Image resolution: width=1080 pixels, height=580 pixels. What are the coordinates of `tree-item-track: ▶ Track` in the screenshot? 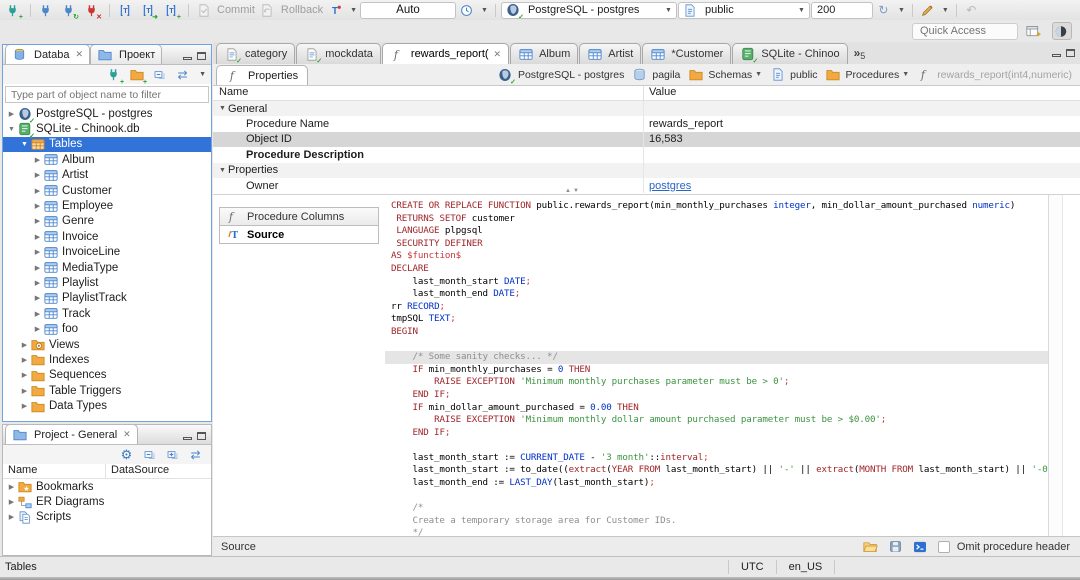 It's located at (107, 313).